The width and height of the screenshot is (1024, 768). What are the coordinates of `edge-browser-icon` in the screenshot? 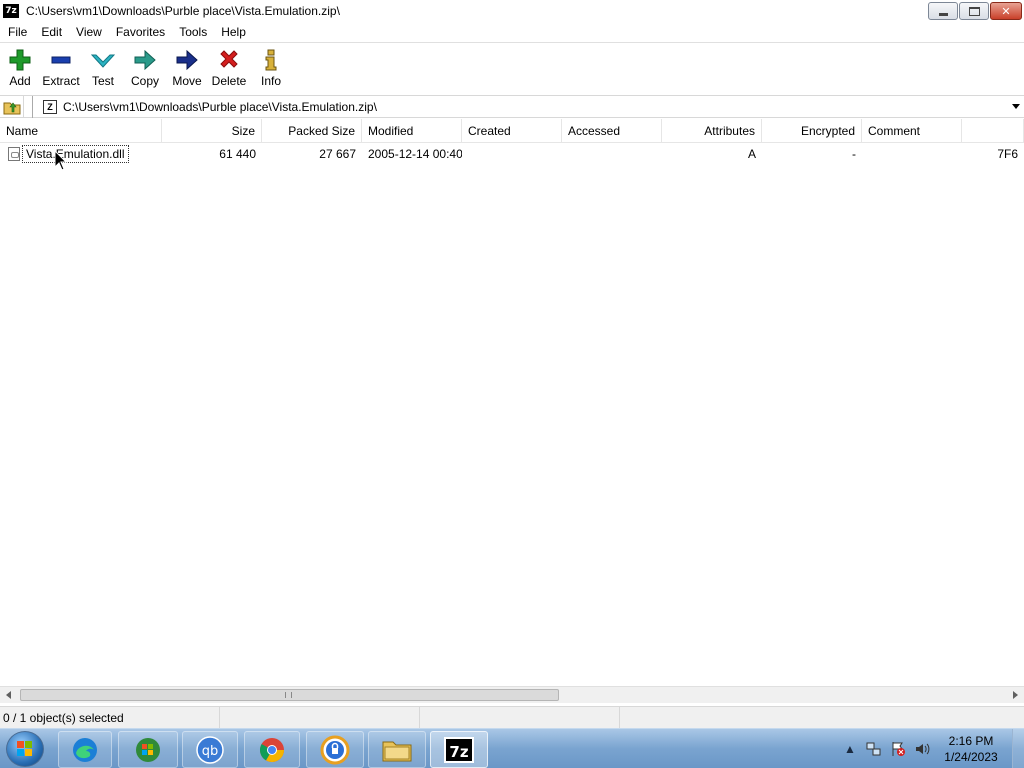 It's located at (85, 749).